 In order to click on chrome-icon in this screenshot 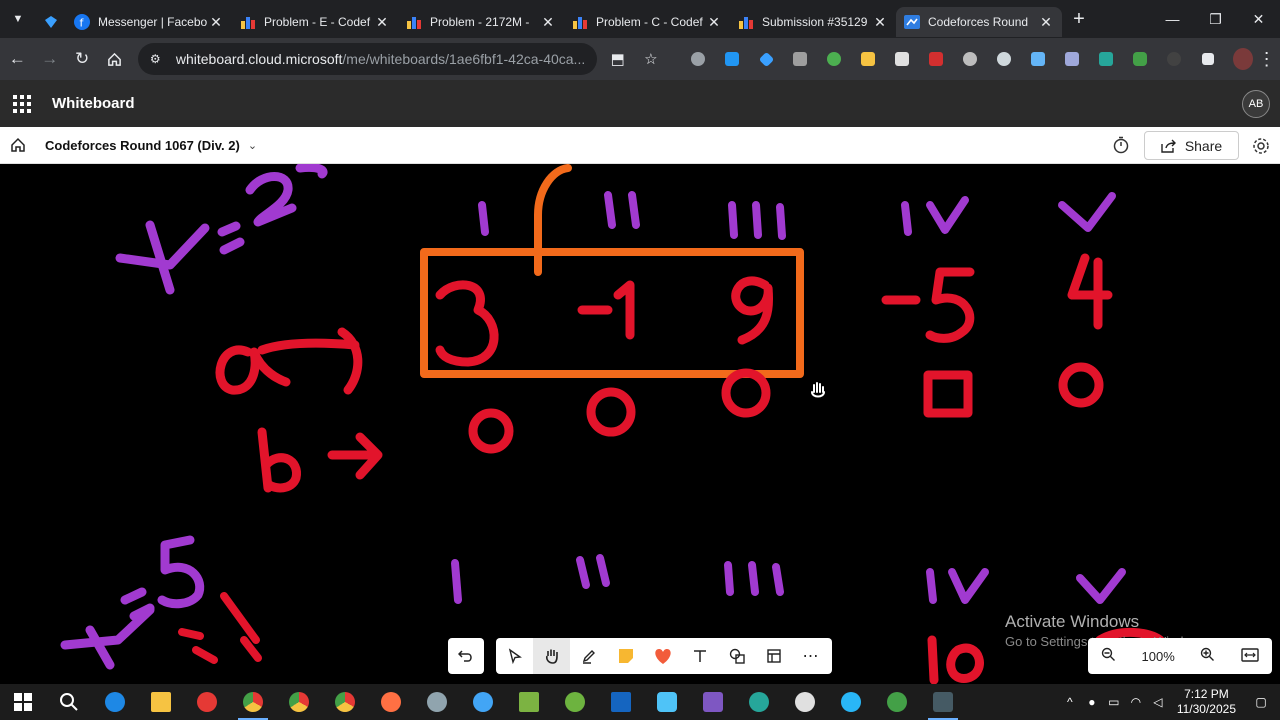, I will do `click(253, 702)`.